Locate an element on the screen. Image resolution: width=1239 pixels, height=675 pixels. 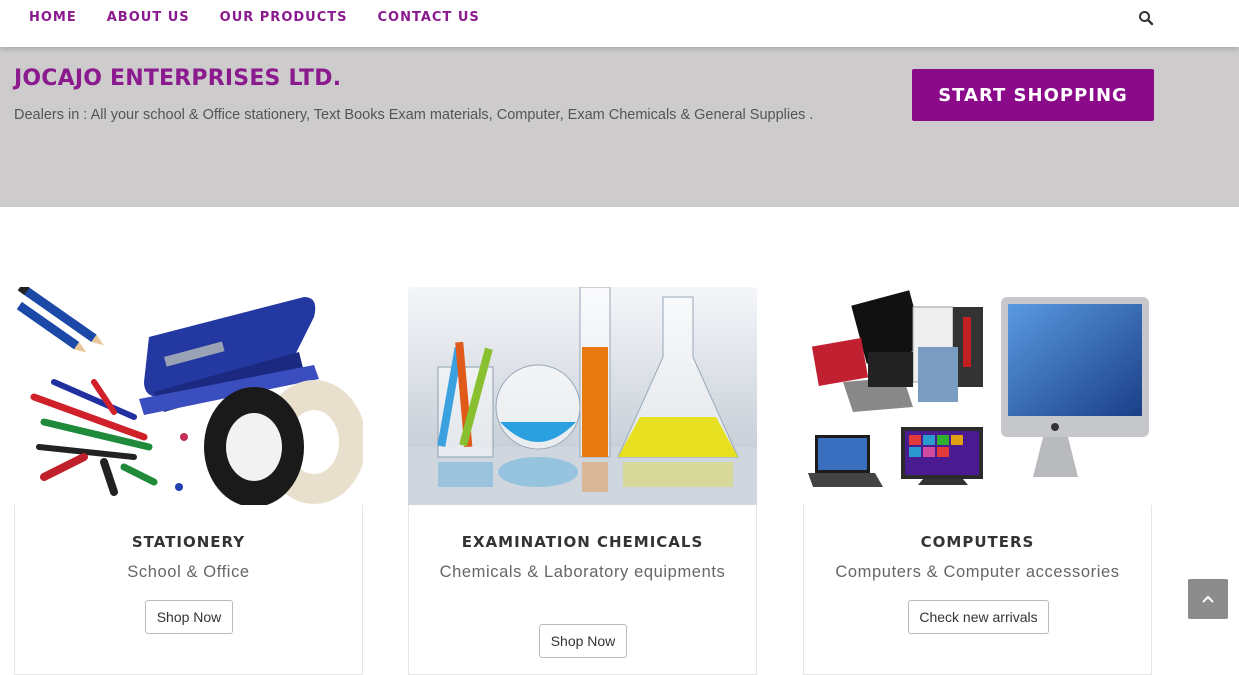
card-body: STATIONERY School & Office Shop Now is located at coordinates (188, 590).